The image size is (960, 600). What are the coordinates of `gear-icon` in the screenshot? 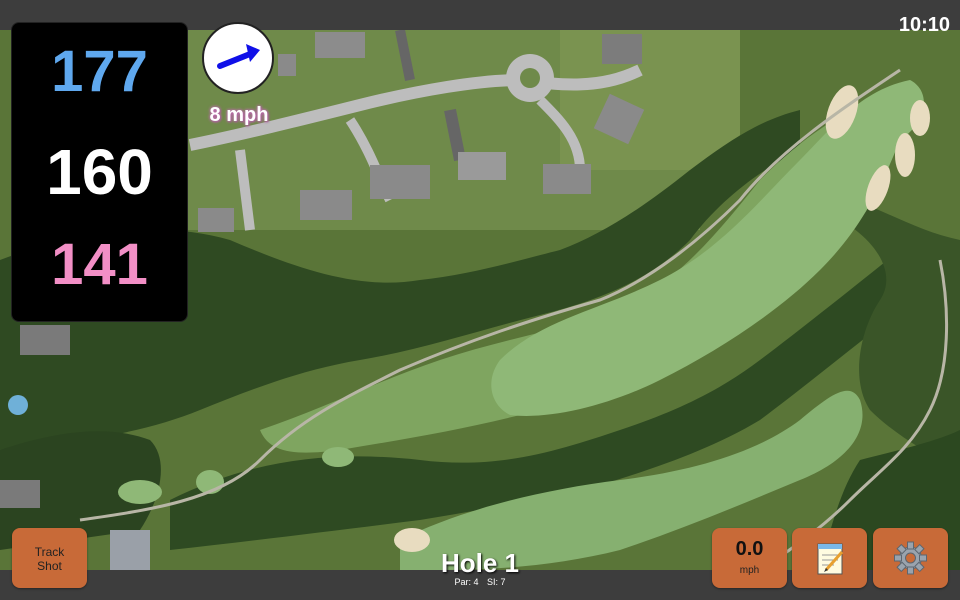 It's located at (910, 558).